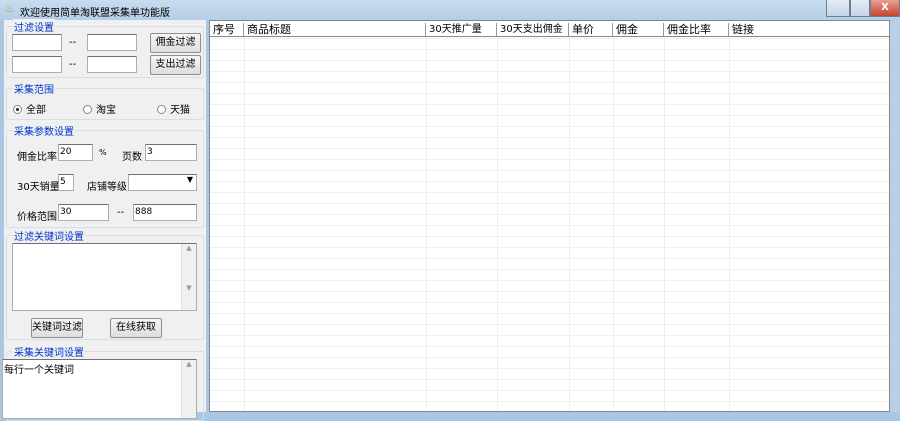 This screenshot has width=900, height=421. I want to click on expense-min-input, so click(37, 64).